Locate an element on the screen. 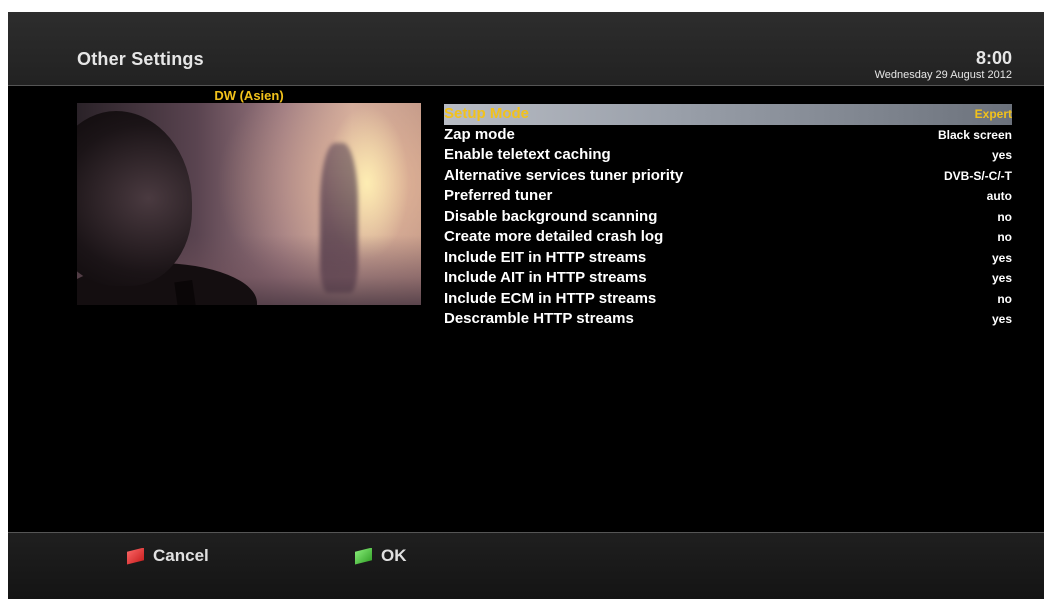 This screenshot has width=1048, height=599. setting-label: Enable teletext caching is located at coordinates (527, 154).